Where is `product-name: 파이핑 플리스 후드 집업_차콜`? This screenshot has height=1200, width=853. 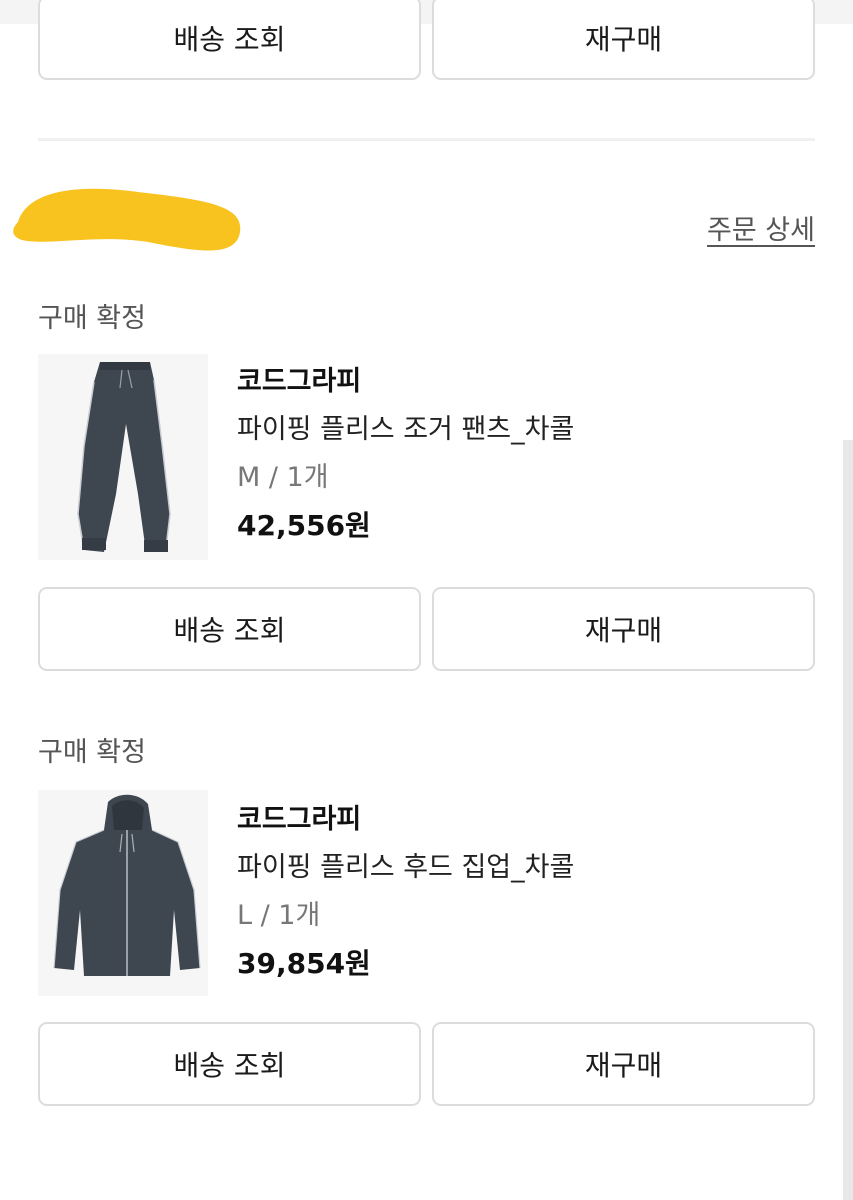 product-name: 파이핑 플리스 후드 집업_차콜 is located at coordinates (405, 868).